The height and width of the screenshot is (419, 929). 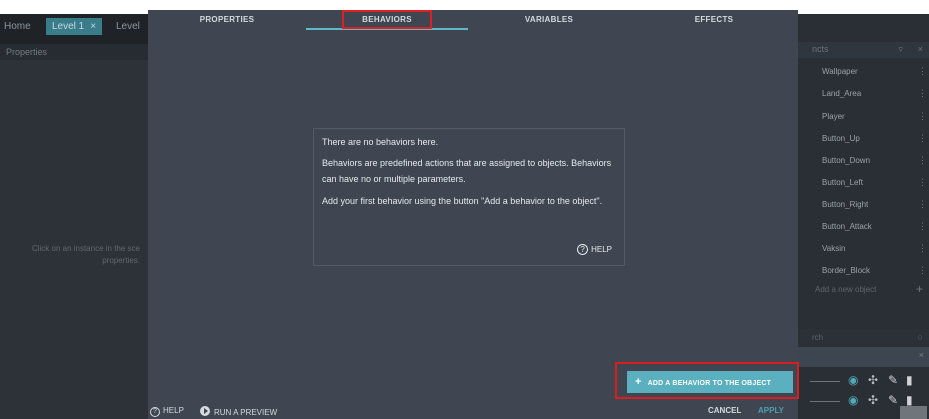 What do you see at coordinates (919, 289) in the screenshot?
I see `plus-icon: +` at bounding box center [919, 289].